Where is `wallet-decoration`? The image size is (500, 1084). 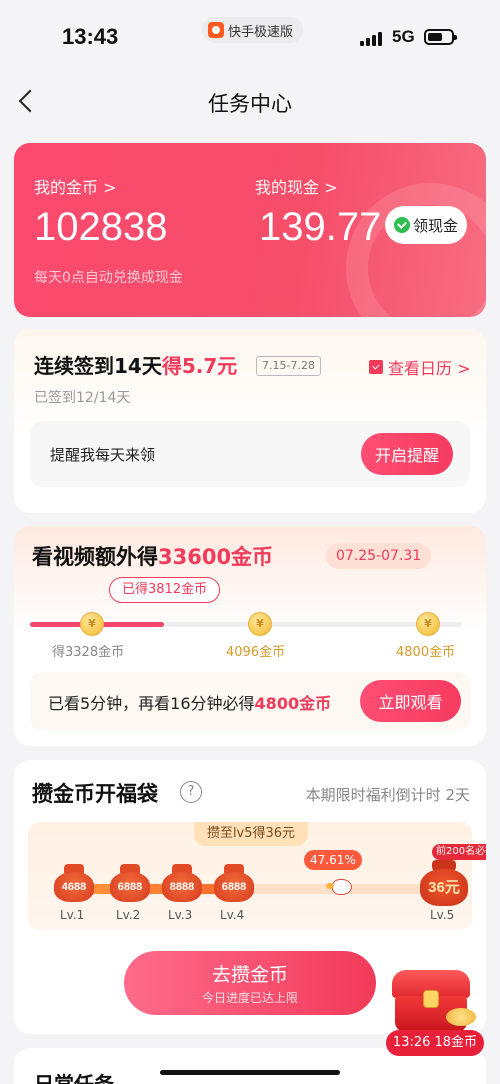 wallet-decoration is located at coordinates (416, 250).